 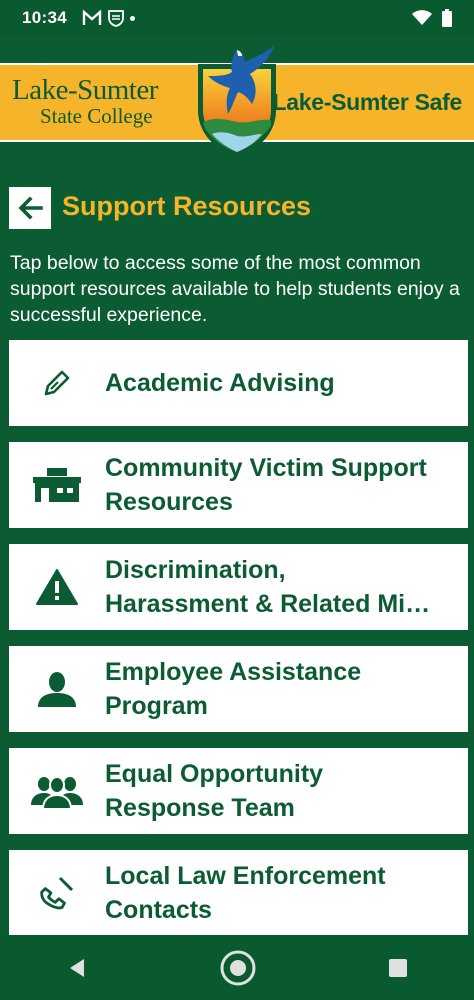 I want to click on group-icon, so click(x=57, y=792).